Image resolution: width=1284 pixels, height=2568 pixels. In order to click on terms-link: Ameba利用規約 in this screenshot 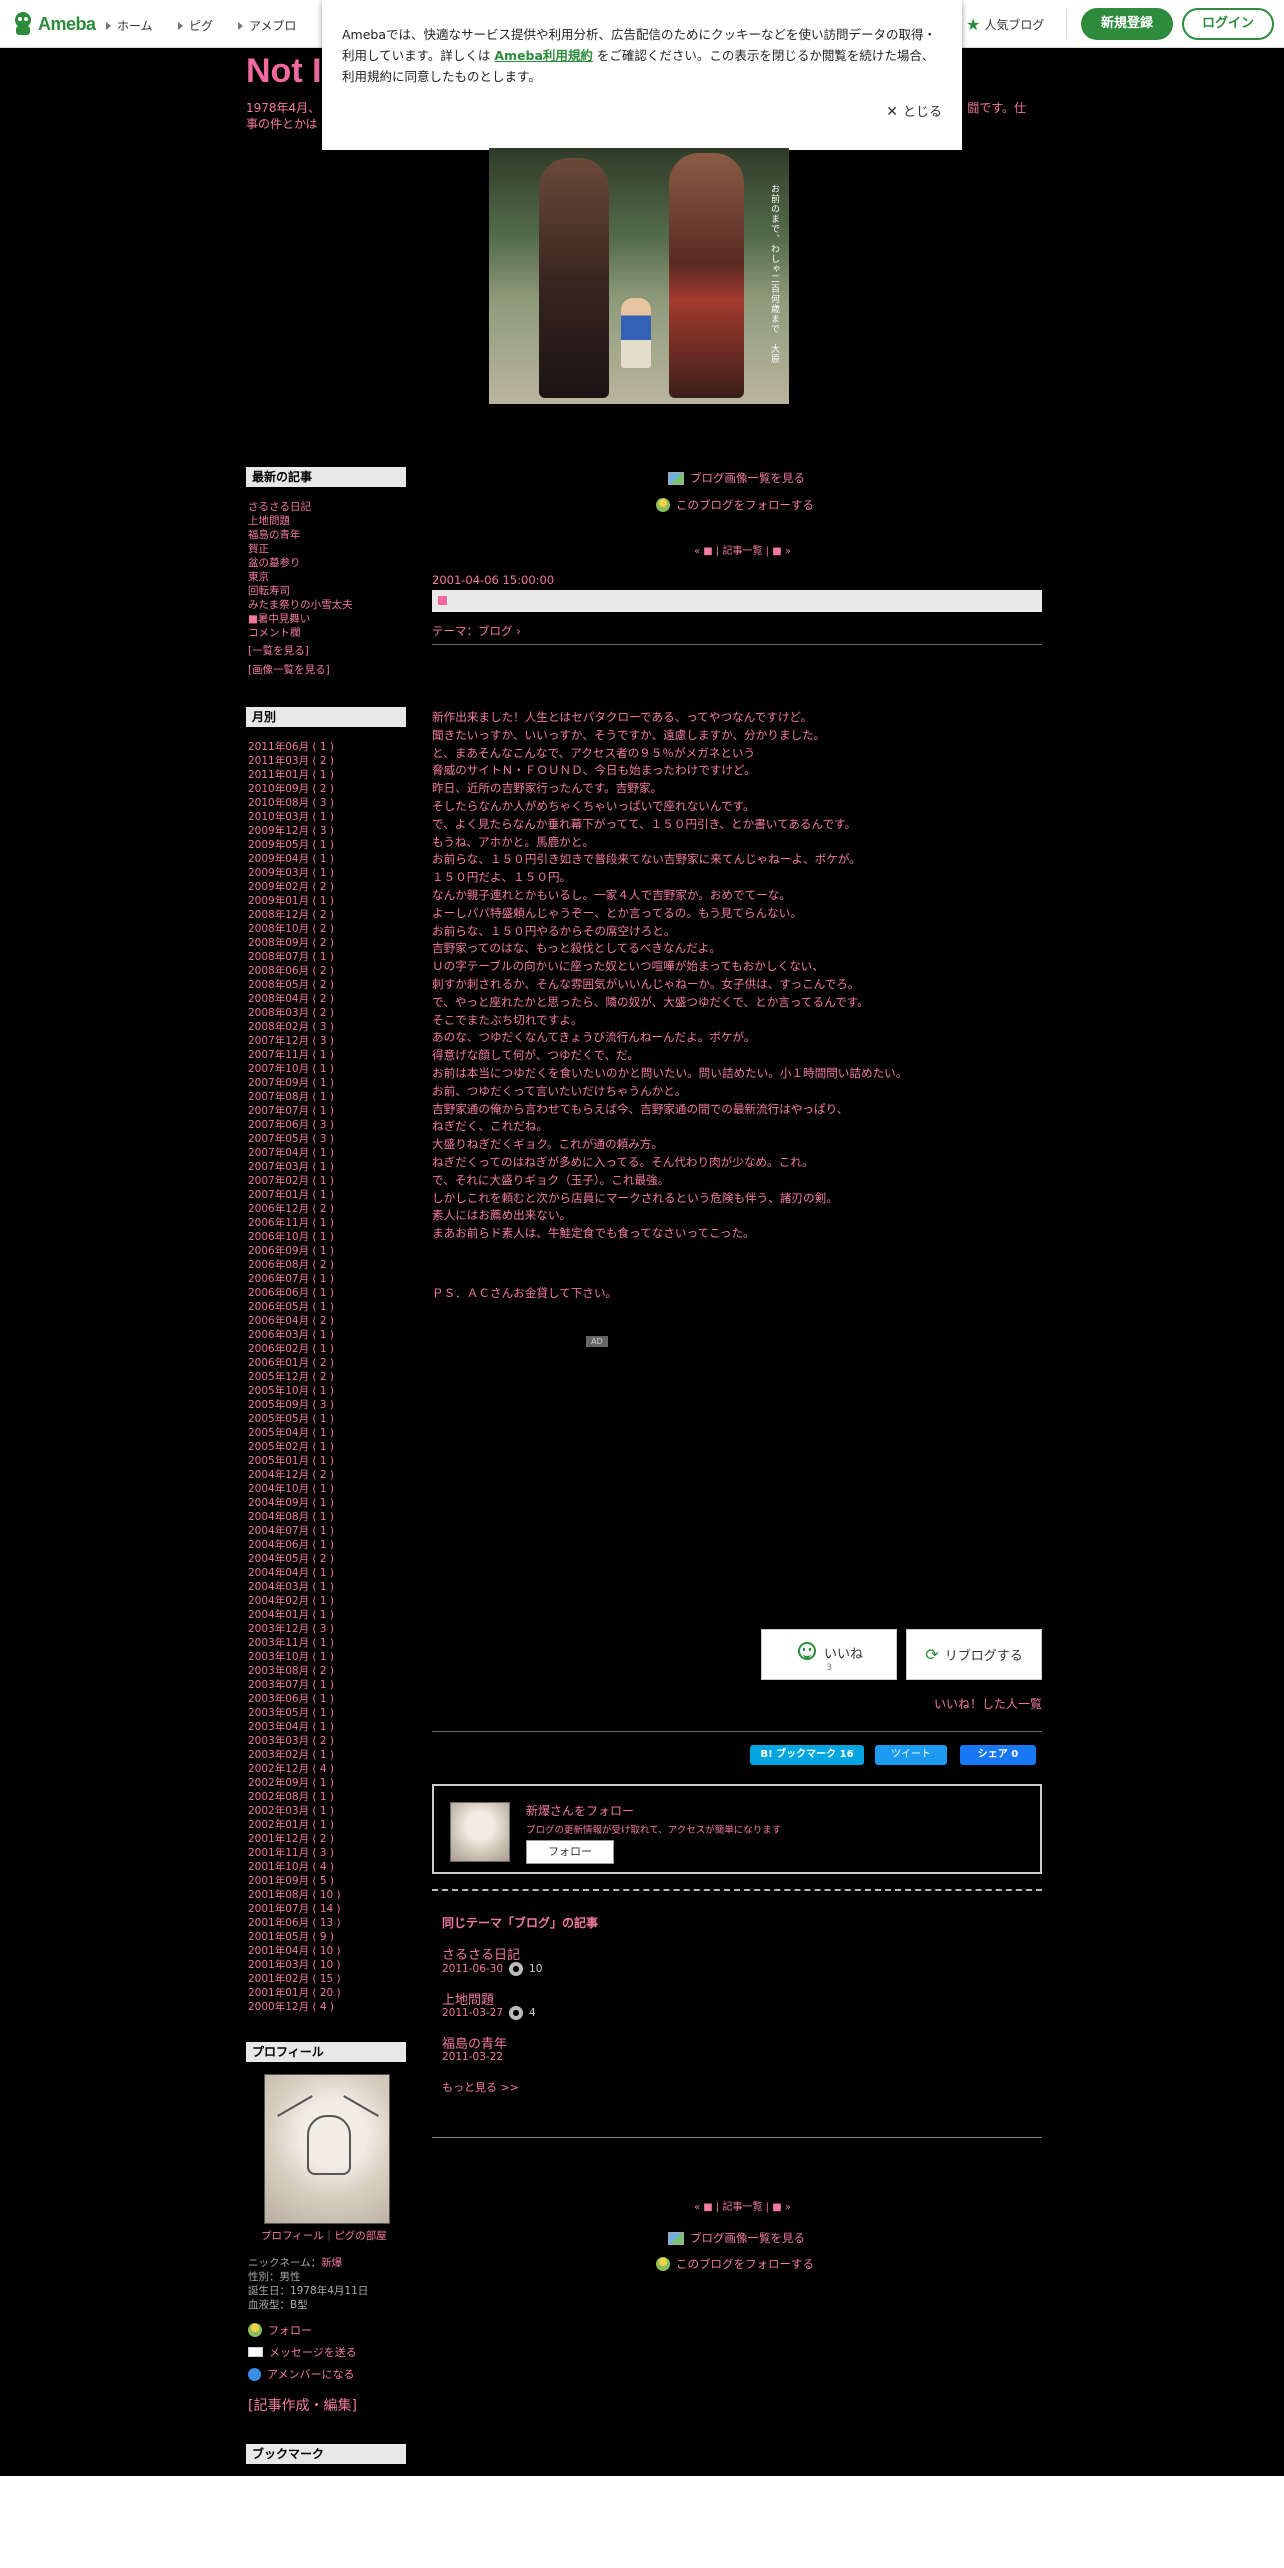, I will do `click(543, 55)`.